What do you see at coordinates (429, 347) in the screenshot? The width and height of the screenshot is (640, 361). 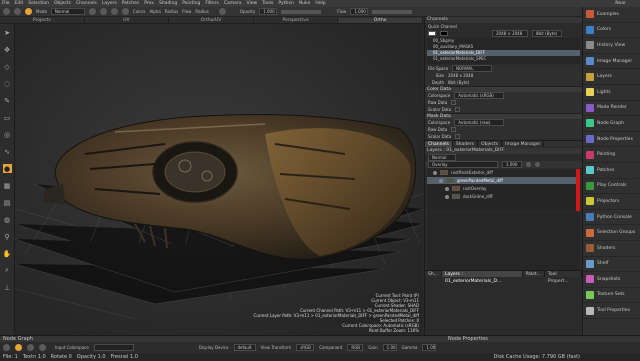 I see `gamma-field: 1.00` at bounding box center [429, 347].